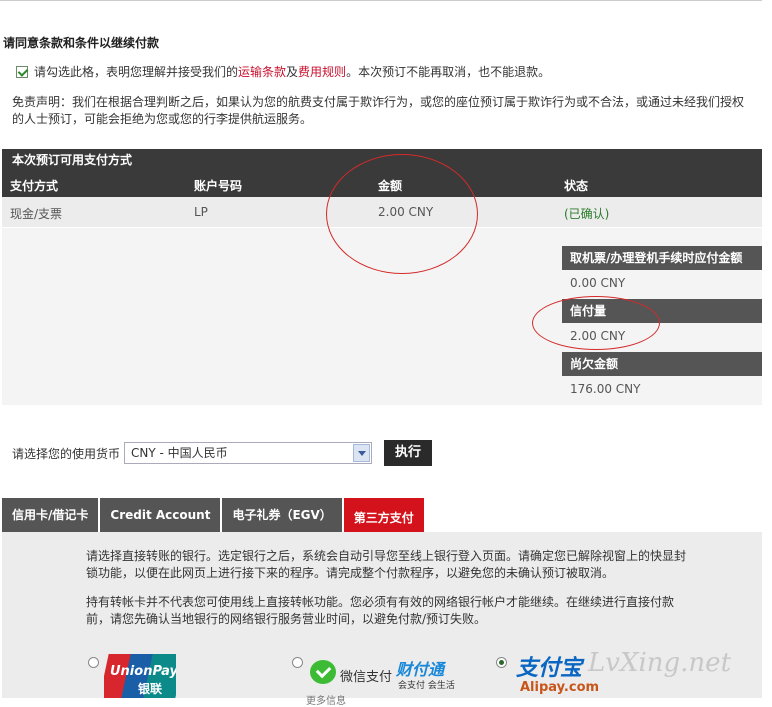 Image resolution: width=772 pixels, height=707 pixels. What do you see at coordinates (323, 672) in the screenshot?
I see `wechat-icon` at bounding box center [323, 672].